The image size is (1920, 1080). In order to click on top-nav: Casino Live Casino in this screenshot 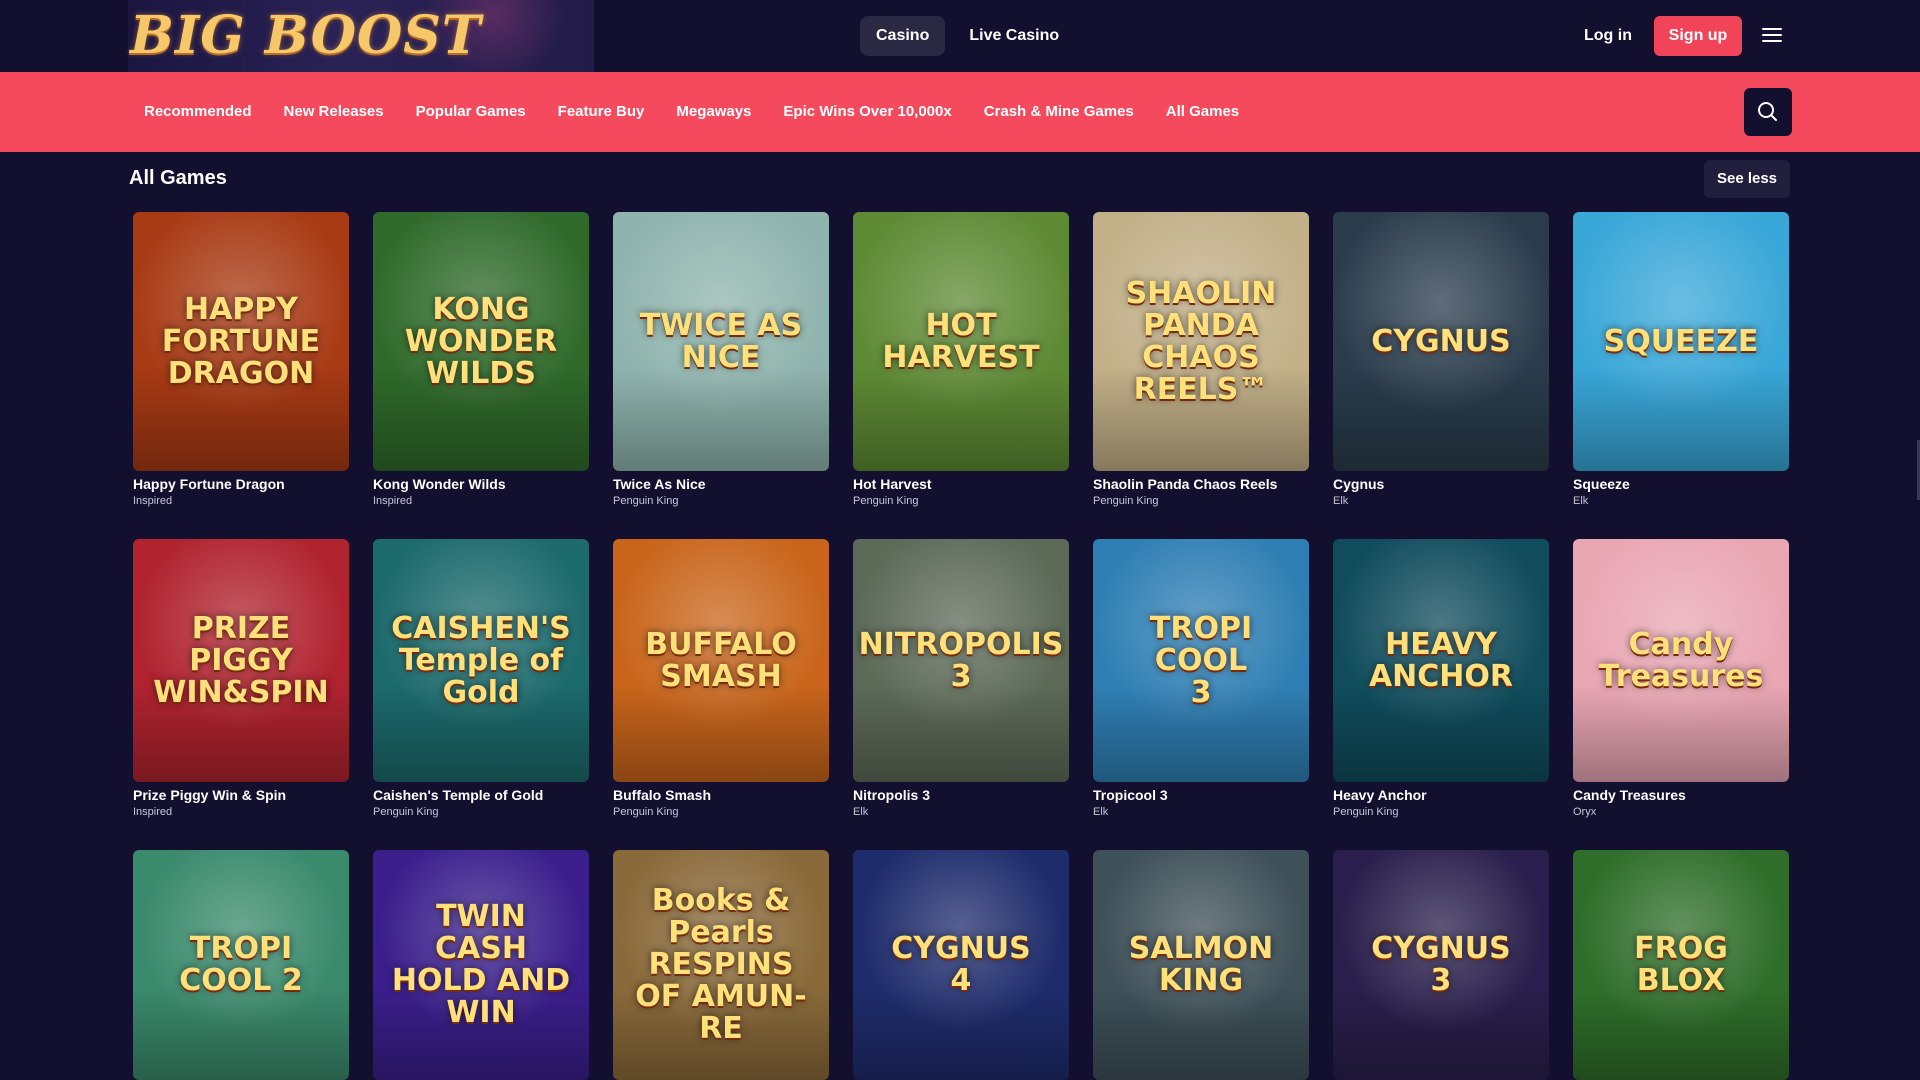, I will do `click(967, 36)`.